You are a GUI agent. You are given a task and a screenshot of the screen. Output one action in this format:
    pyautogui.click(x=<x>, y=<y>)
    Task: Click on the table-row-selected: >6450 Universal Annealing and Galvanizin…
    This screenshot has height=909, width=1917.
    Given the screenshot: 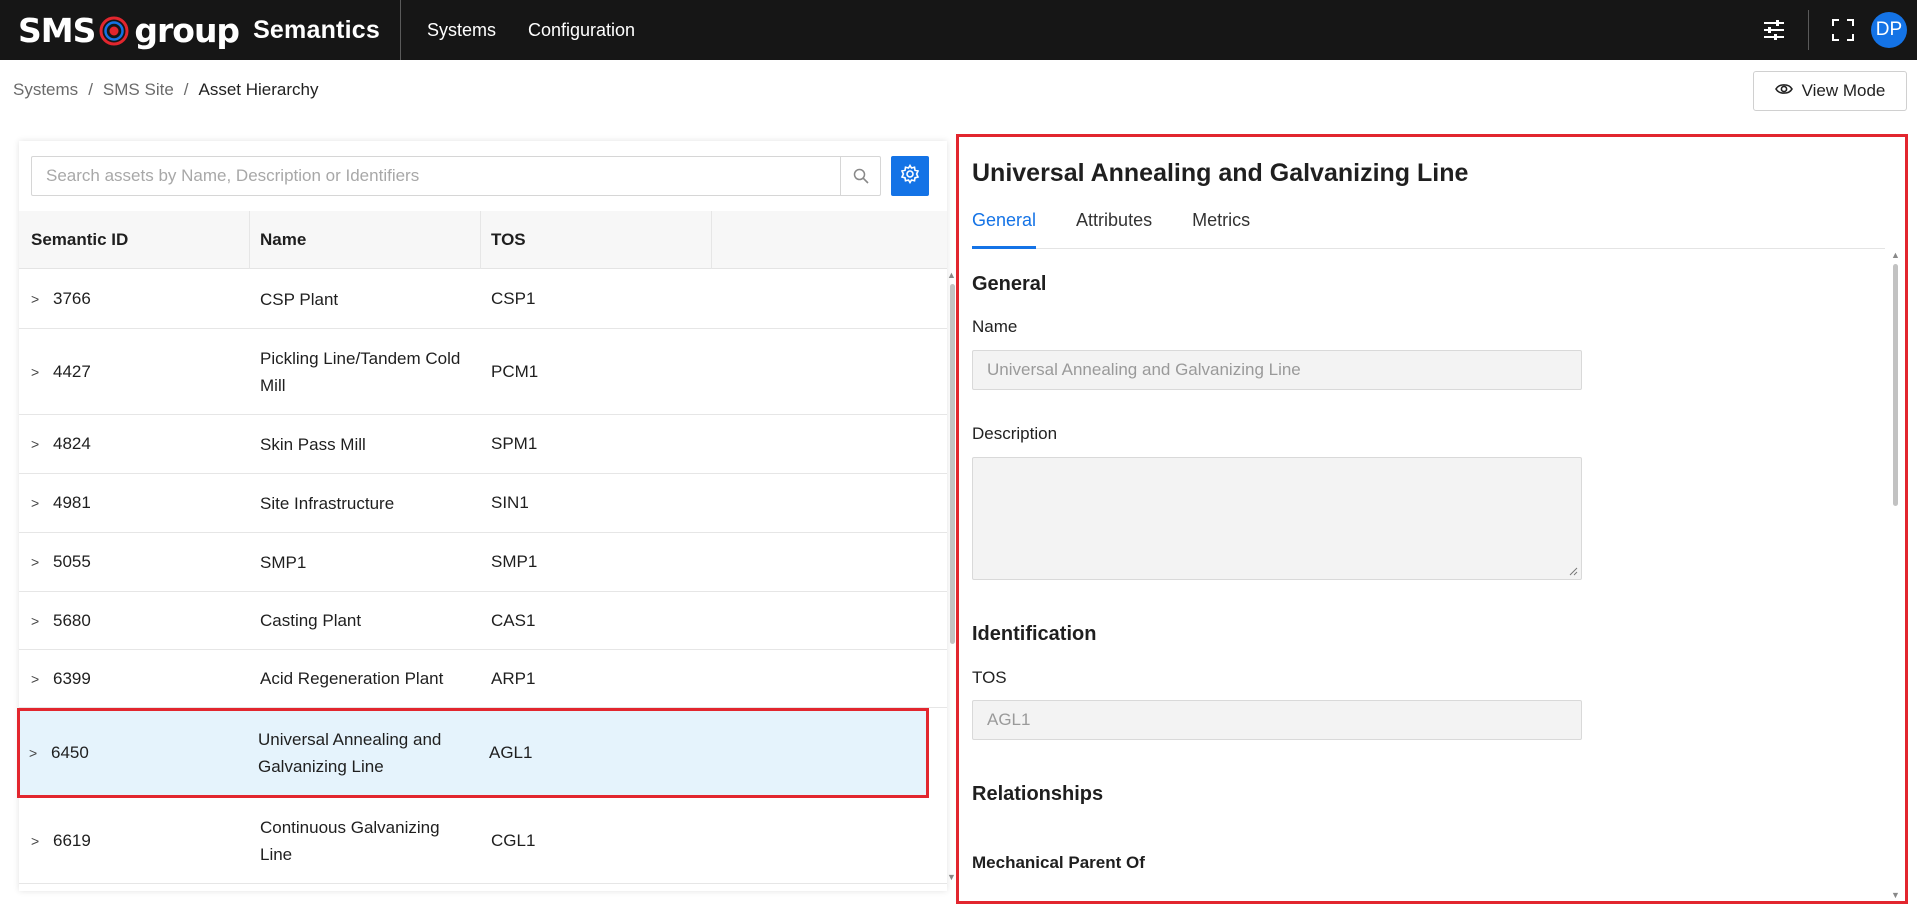 What is the action you would take?
    pyautogui.click(x=473, y=753)
    